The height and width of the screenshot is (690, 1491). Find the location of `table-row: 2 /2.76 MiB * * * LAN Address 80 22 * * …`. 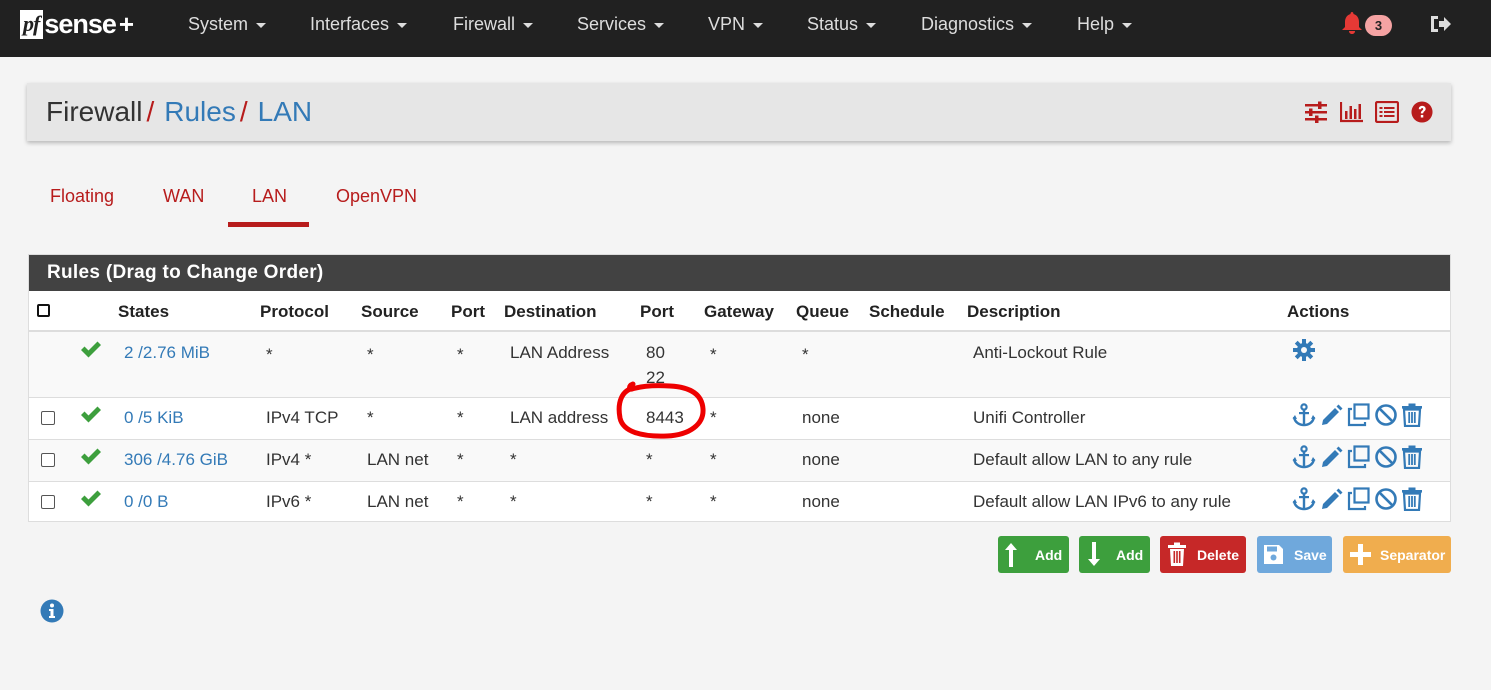

table-row: 2 /2.76 MiB * * * LAN Address 80 22 * * … is located at coordinates (739, 363).